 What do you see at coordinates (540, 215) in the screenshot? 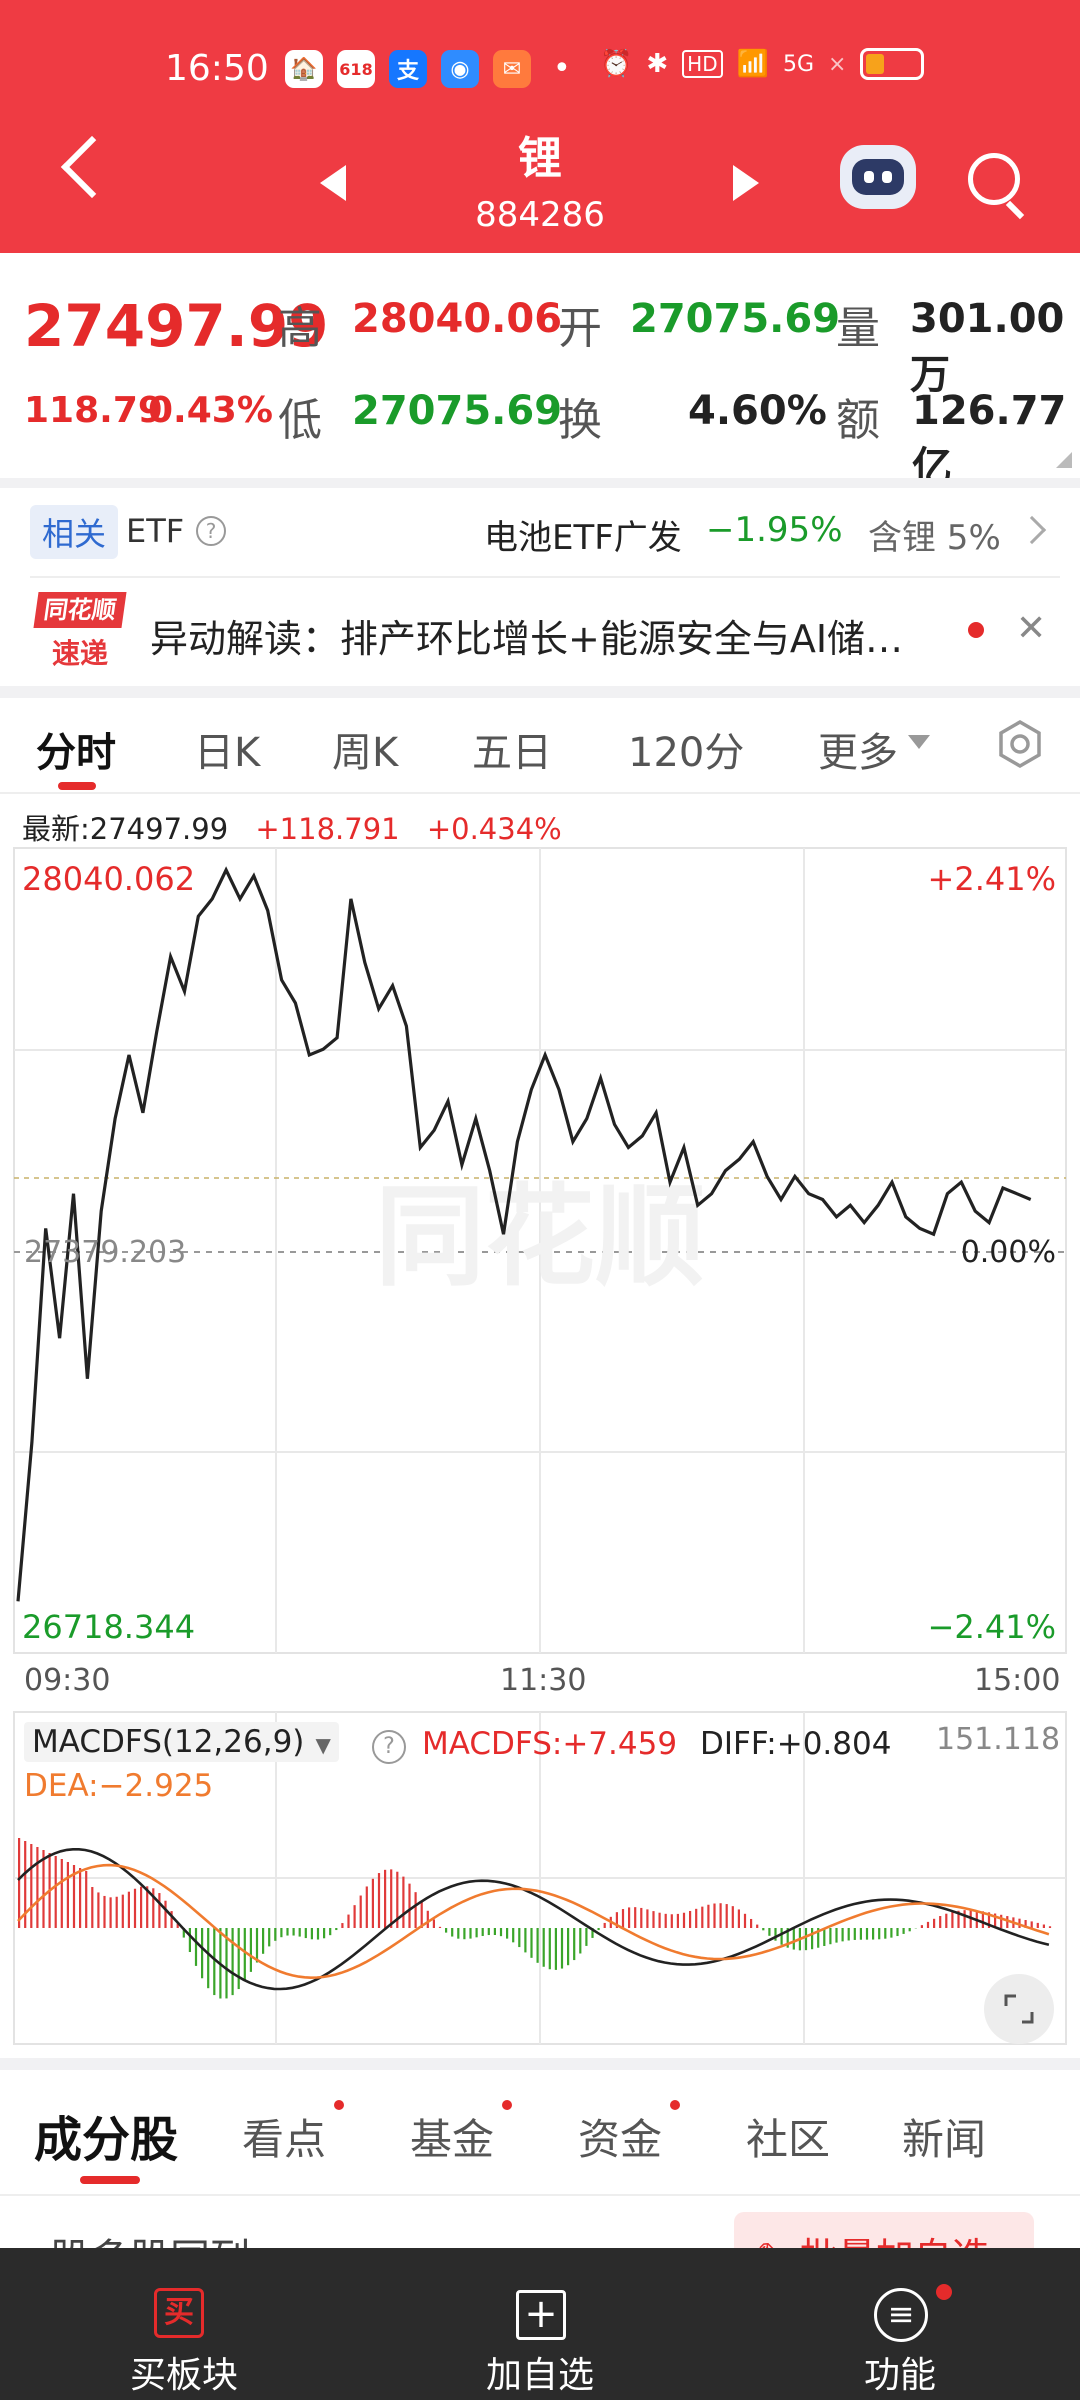
I see `page-code: 884286` at bounding box center [540, 215].